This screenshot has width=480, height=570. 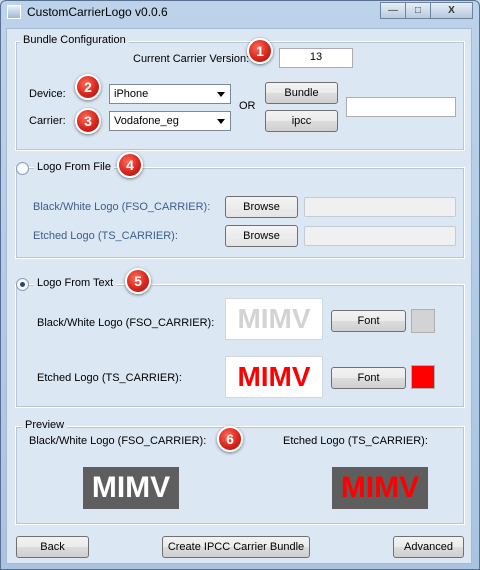 What do you see at coordinates (118, 441) in the screenshot?
I see `preview-bw-logo-label: Black/White Logo (FSO_CARRIER):` at bounding box center [118, 441].